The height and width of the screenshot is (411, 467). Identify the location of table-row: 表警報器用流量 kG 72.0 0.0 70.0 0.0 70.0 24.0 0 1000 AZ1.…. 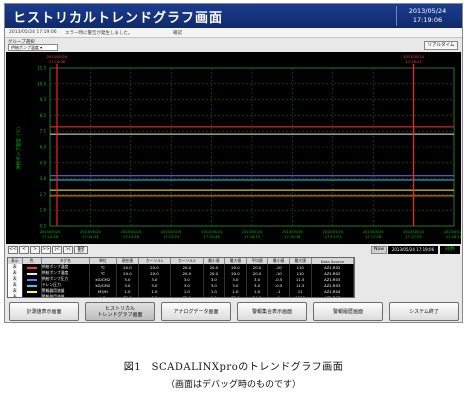
(181, 295).